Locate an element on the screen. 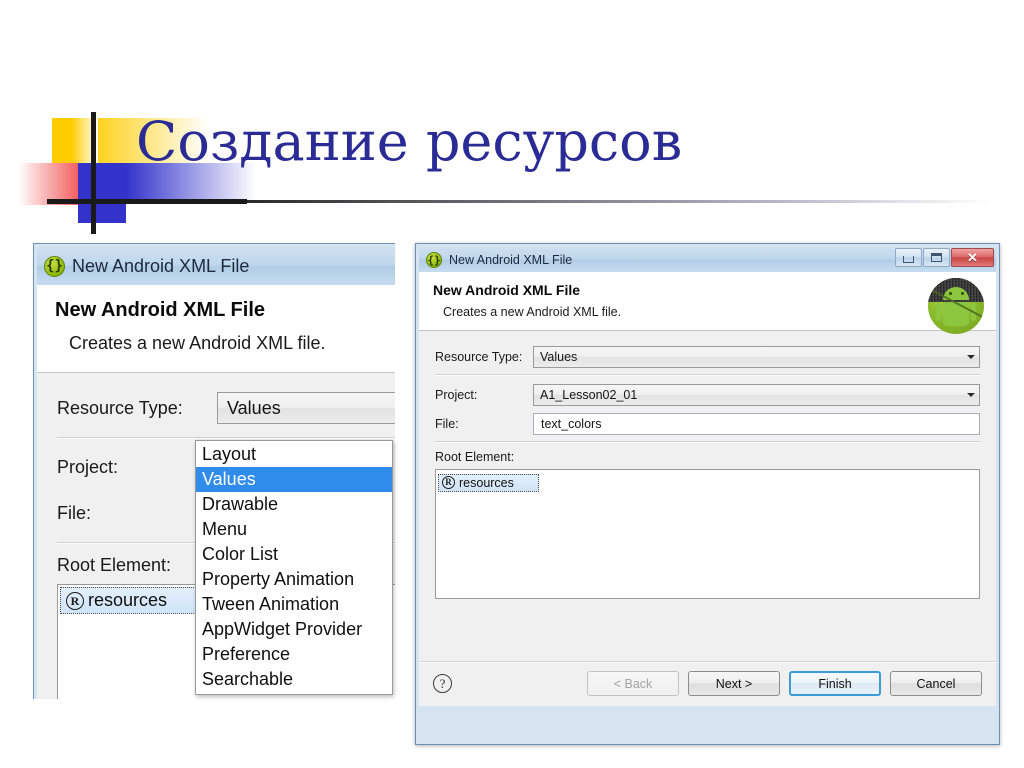 This screenshot has width=1024, height=768. file-name-value: text_colors is located at coordinates (571, 424).